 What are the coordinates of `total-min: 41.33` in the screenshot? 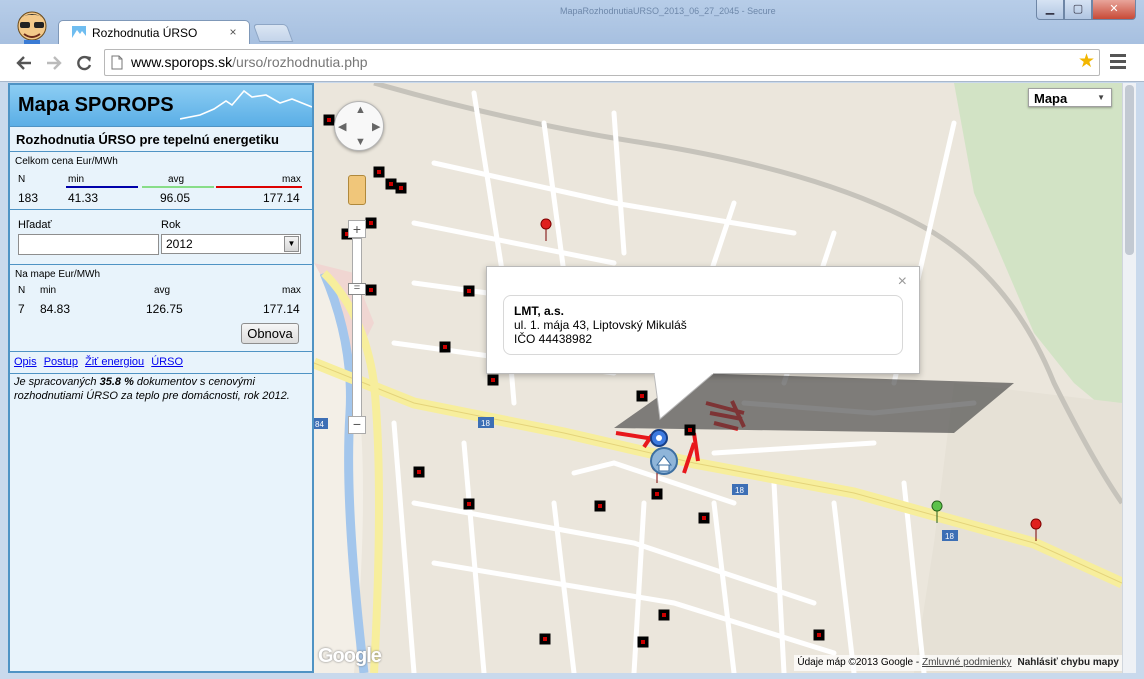 It's located at (83, 198).